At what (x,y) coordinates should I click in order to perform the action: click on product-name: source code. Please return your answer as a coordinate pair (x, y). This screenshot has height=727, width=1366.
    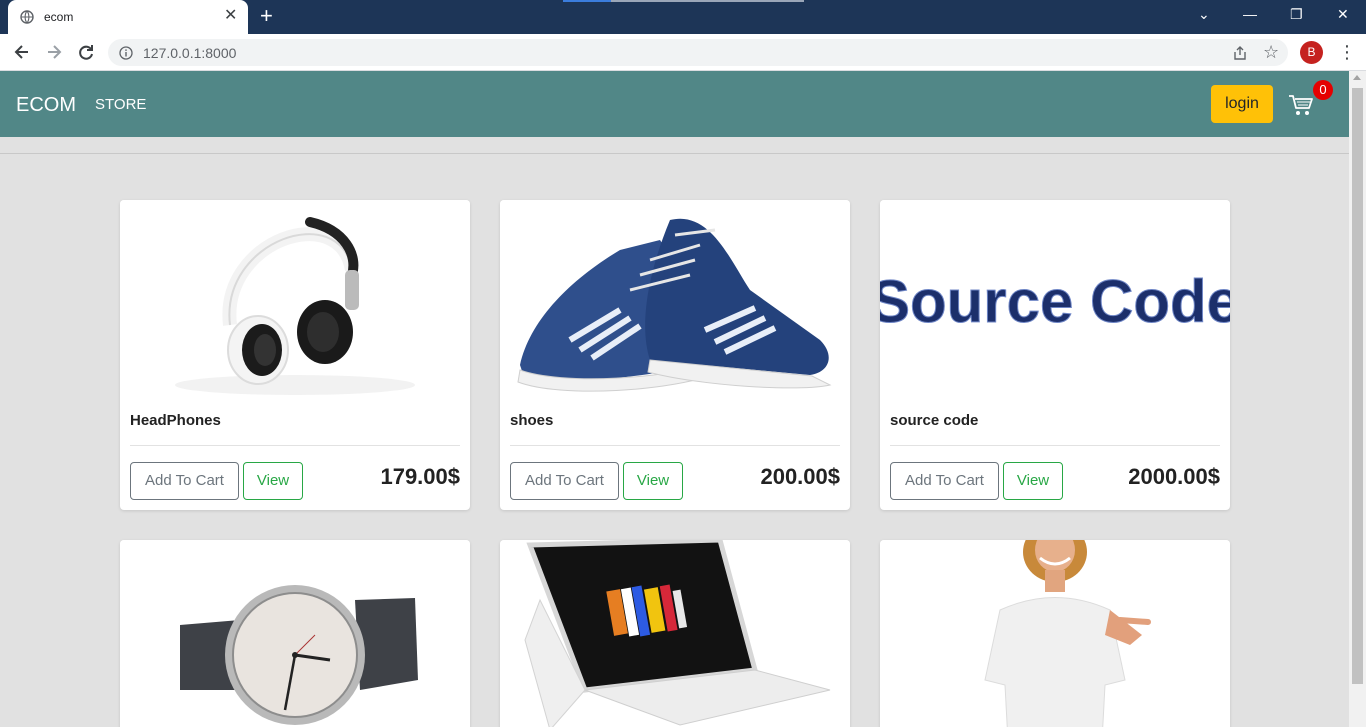
    Looking at the image, I should click on (934, 420).